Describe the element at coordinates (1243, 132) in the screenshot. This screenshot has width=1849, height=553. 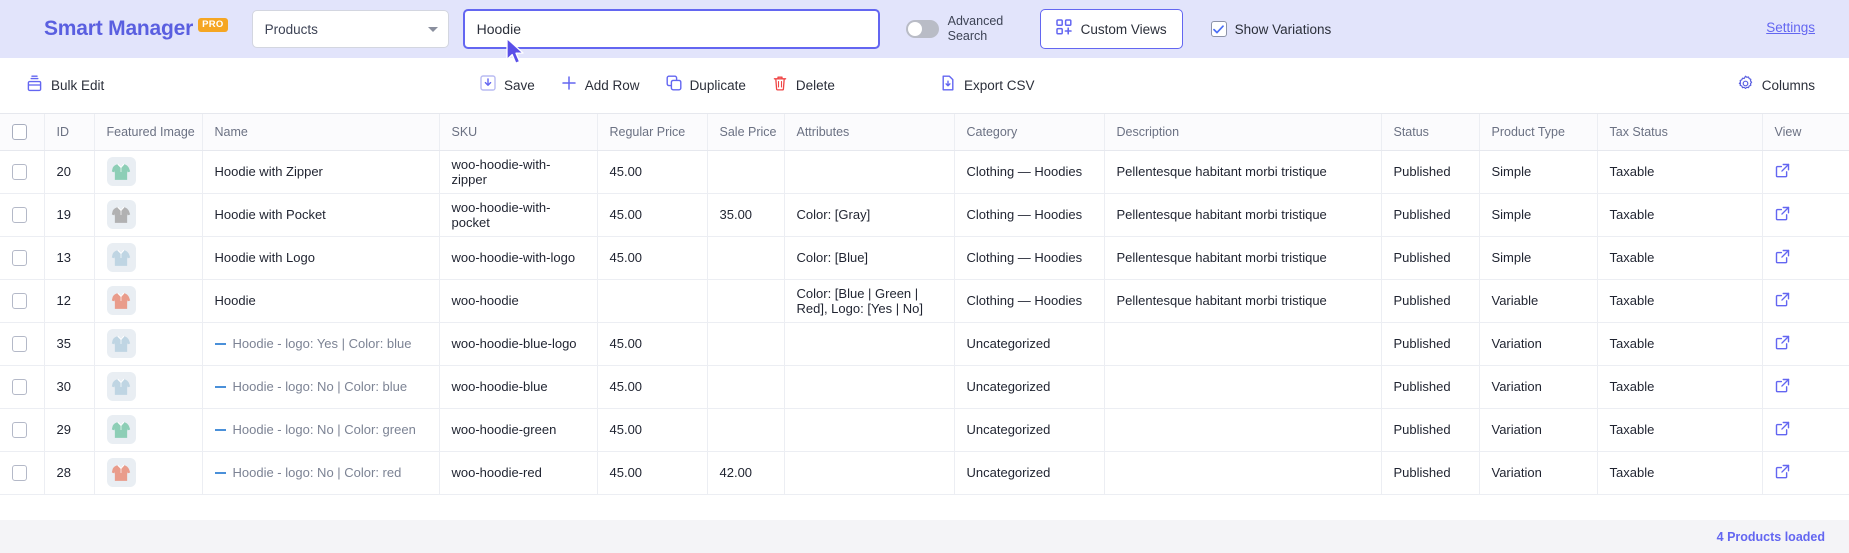
I see `header-description: Description` at that location.